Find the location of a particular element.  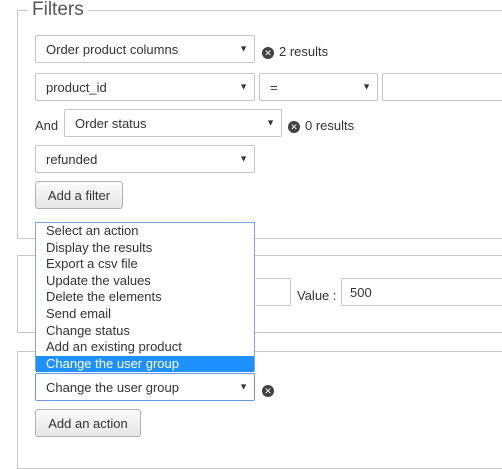

filter-operator-select: = ▼ is located at coordinates (318, 87).